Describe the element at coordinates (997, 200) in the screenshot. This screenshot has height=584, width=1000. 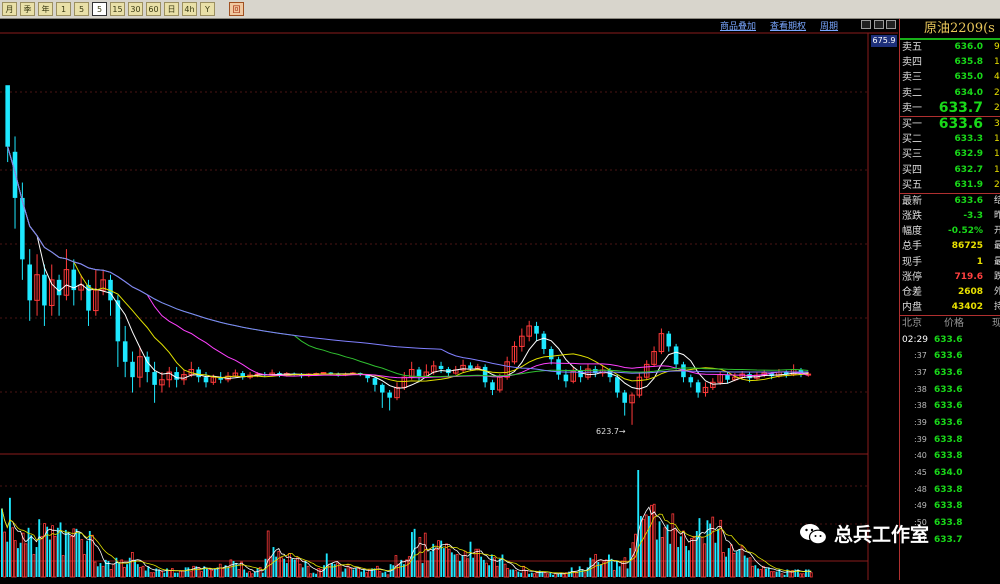
I see `stat-extra: 结` at that location.